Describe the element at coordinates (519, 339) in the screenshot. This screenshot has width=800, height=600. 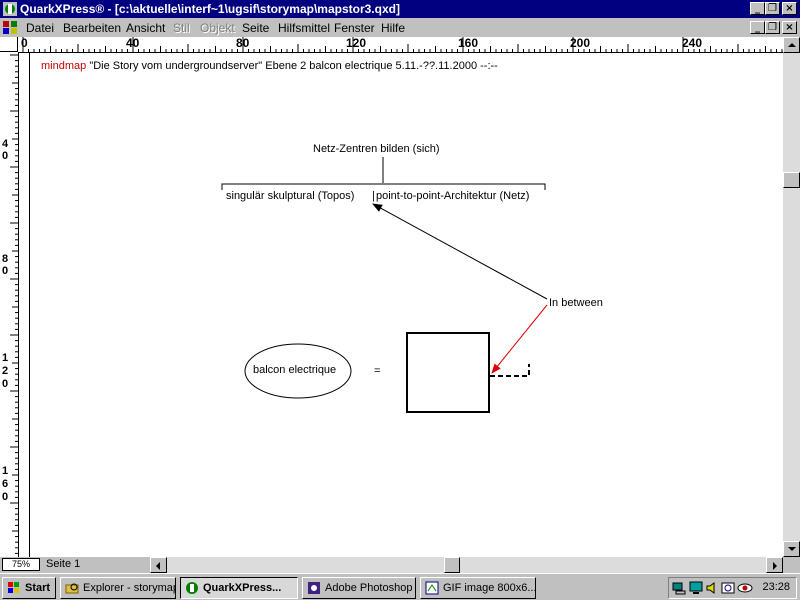
I see `arrow-to-box` at that location.